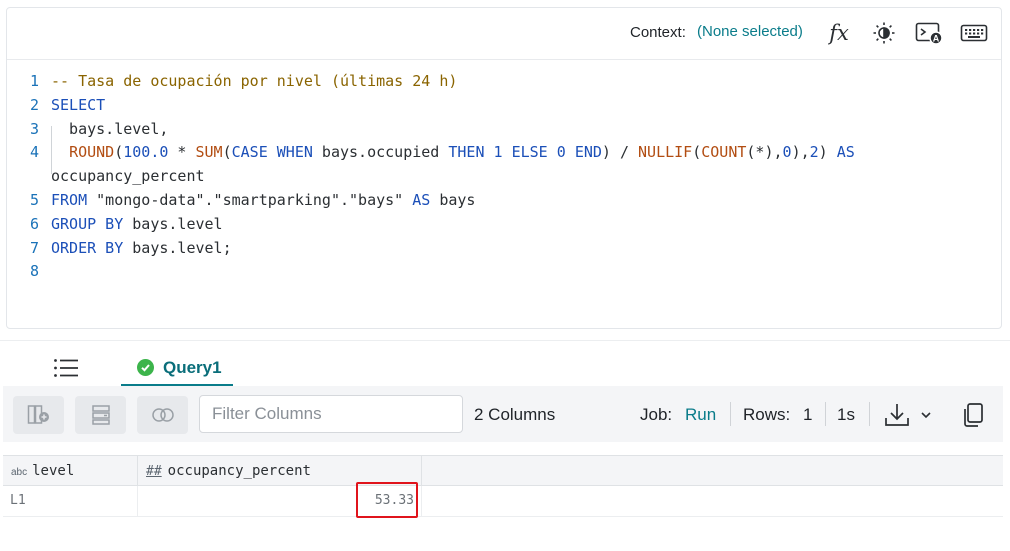  Describe the element at coordinates (34, 152) in the screenshot. I see `line-number: 4` at that location.